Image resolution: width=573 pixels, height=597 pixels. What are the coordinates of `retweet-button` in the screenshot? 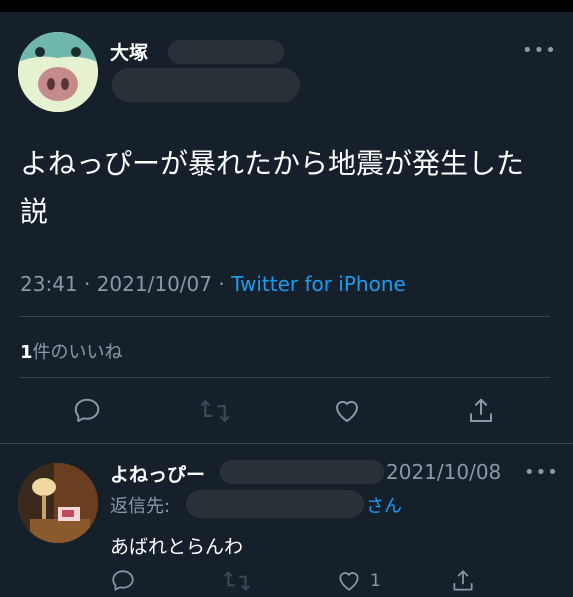 It's located at (215, 411).